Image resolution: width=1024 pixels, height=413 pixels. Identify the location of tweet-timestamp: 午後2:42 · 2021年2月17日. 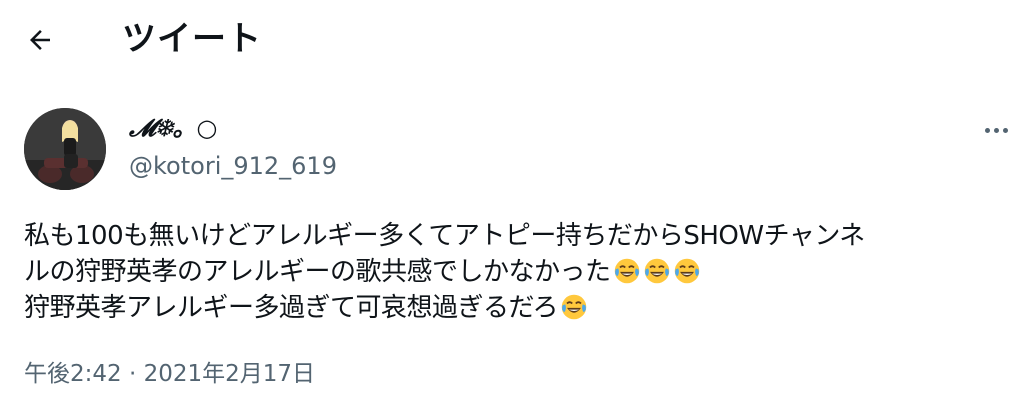
(169, 374).